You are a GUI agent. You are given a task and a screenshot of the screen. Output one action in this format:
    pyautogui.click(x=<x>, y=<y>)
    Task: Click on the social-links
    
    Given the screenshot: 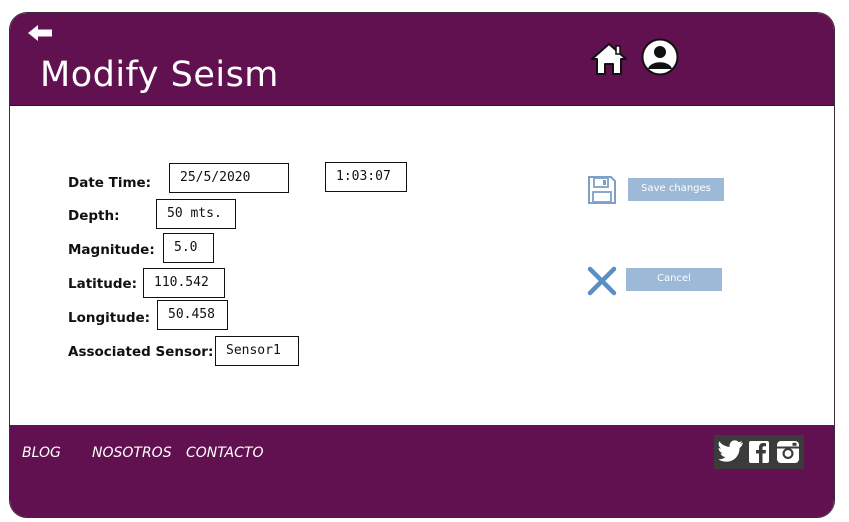 What is the action you would take?
    pyautogui.click(x=759, y=452)
    